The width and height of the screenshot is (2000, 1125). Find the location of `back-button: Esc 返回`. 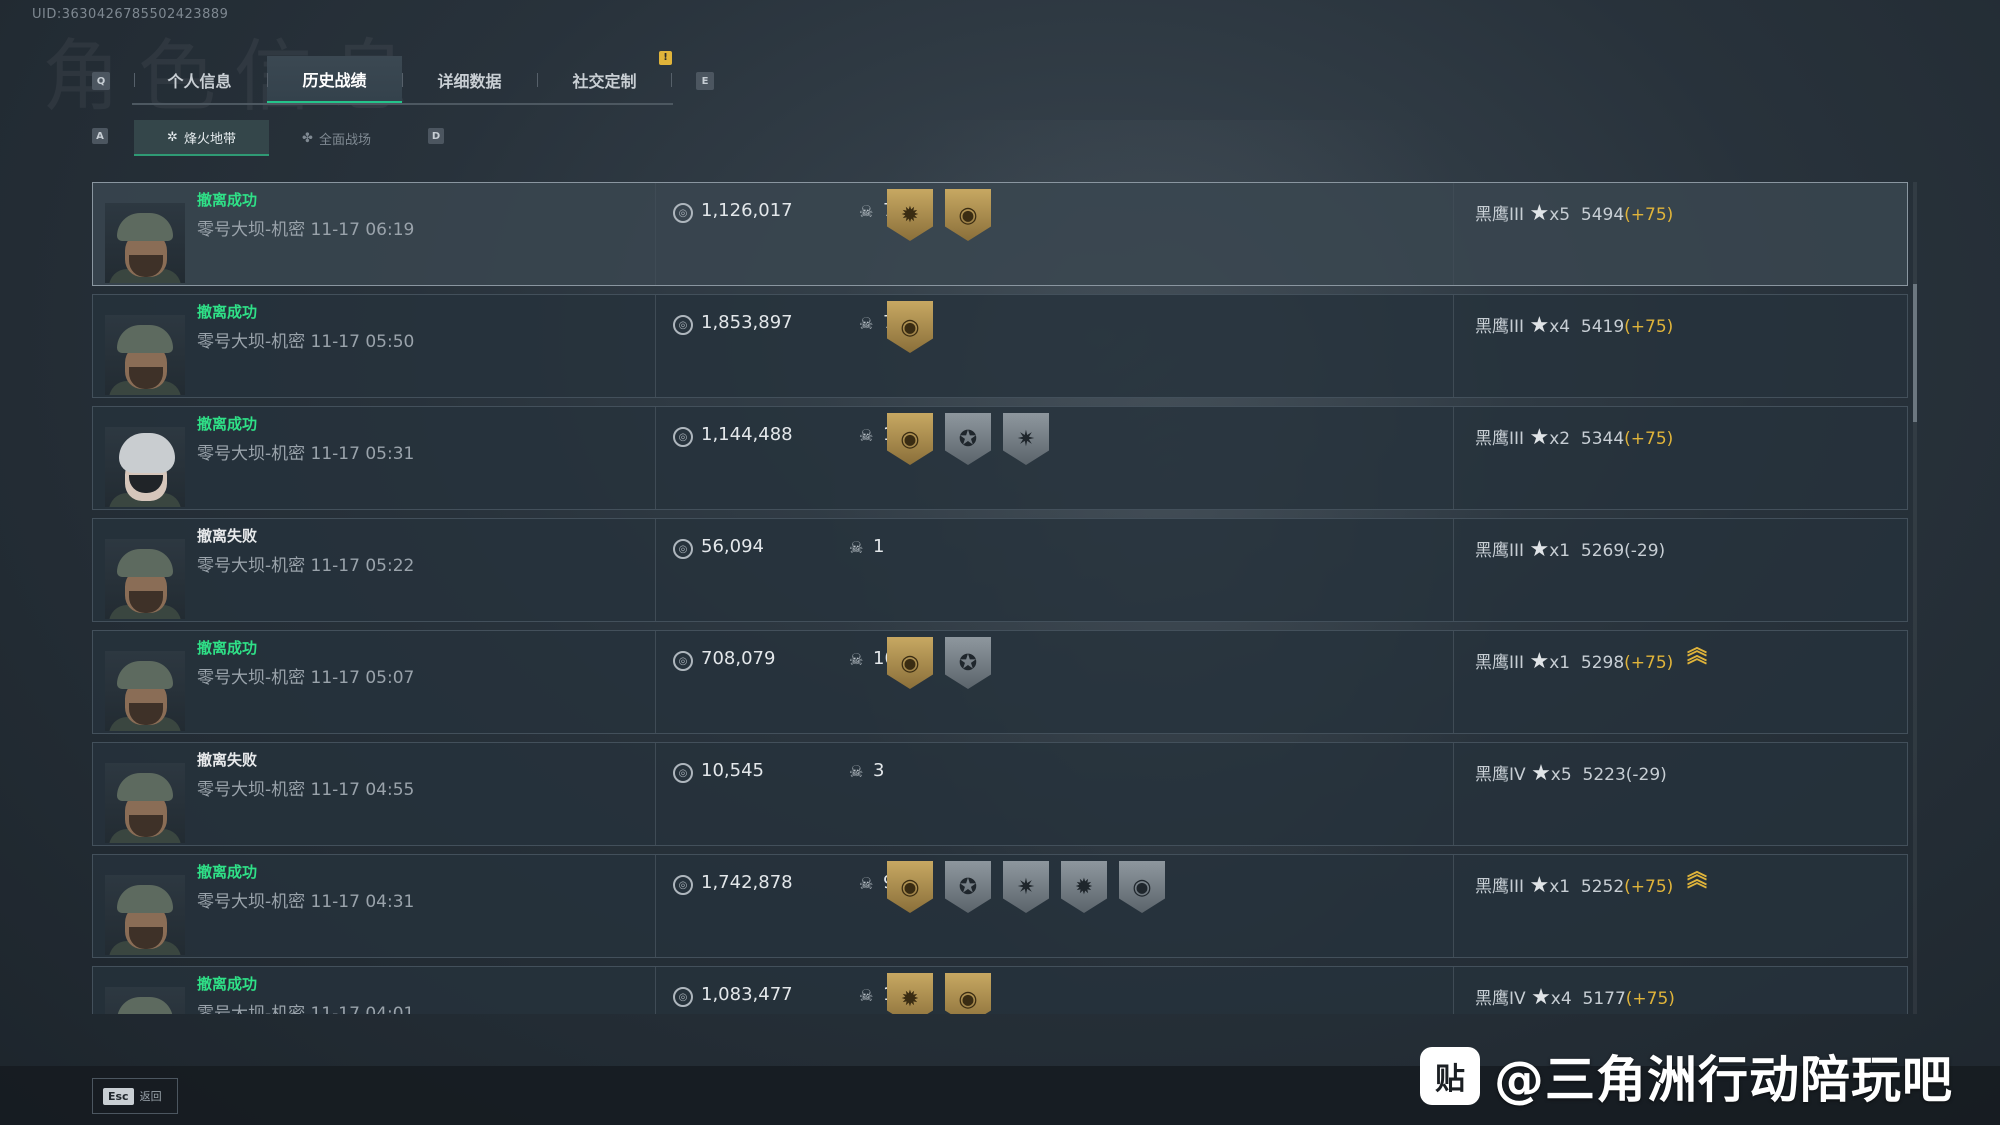

back-button: Esc 返回 is located at coordinates (135, 1096).